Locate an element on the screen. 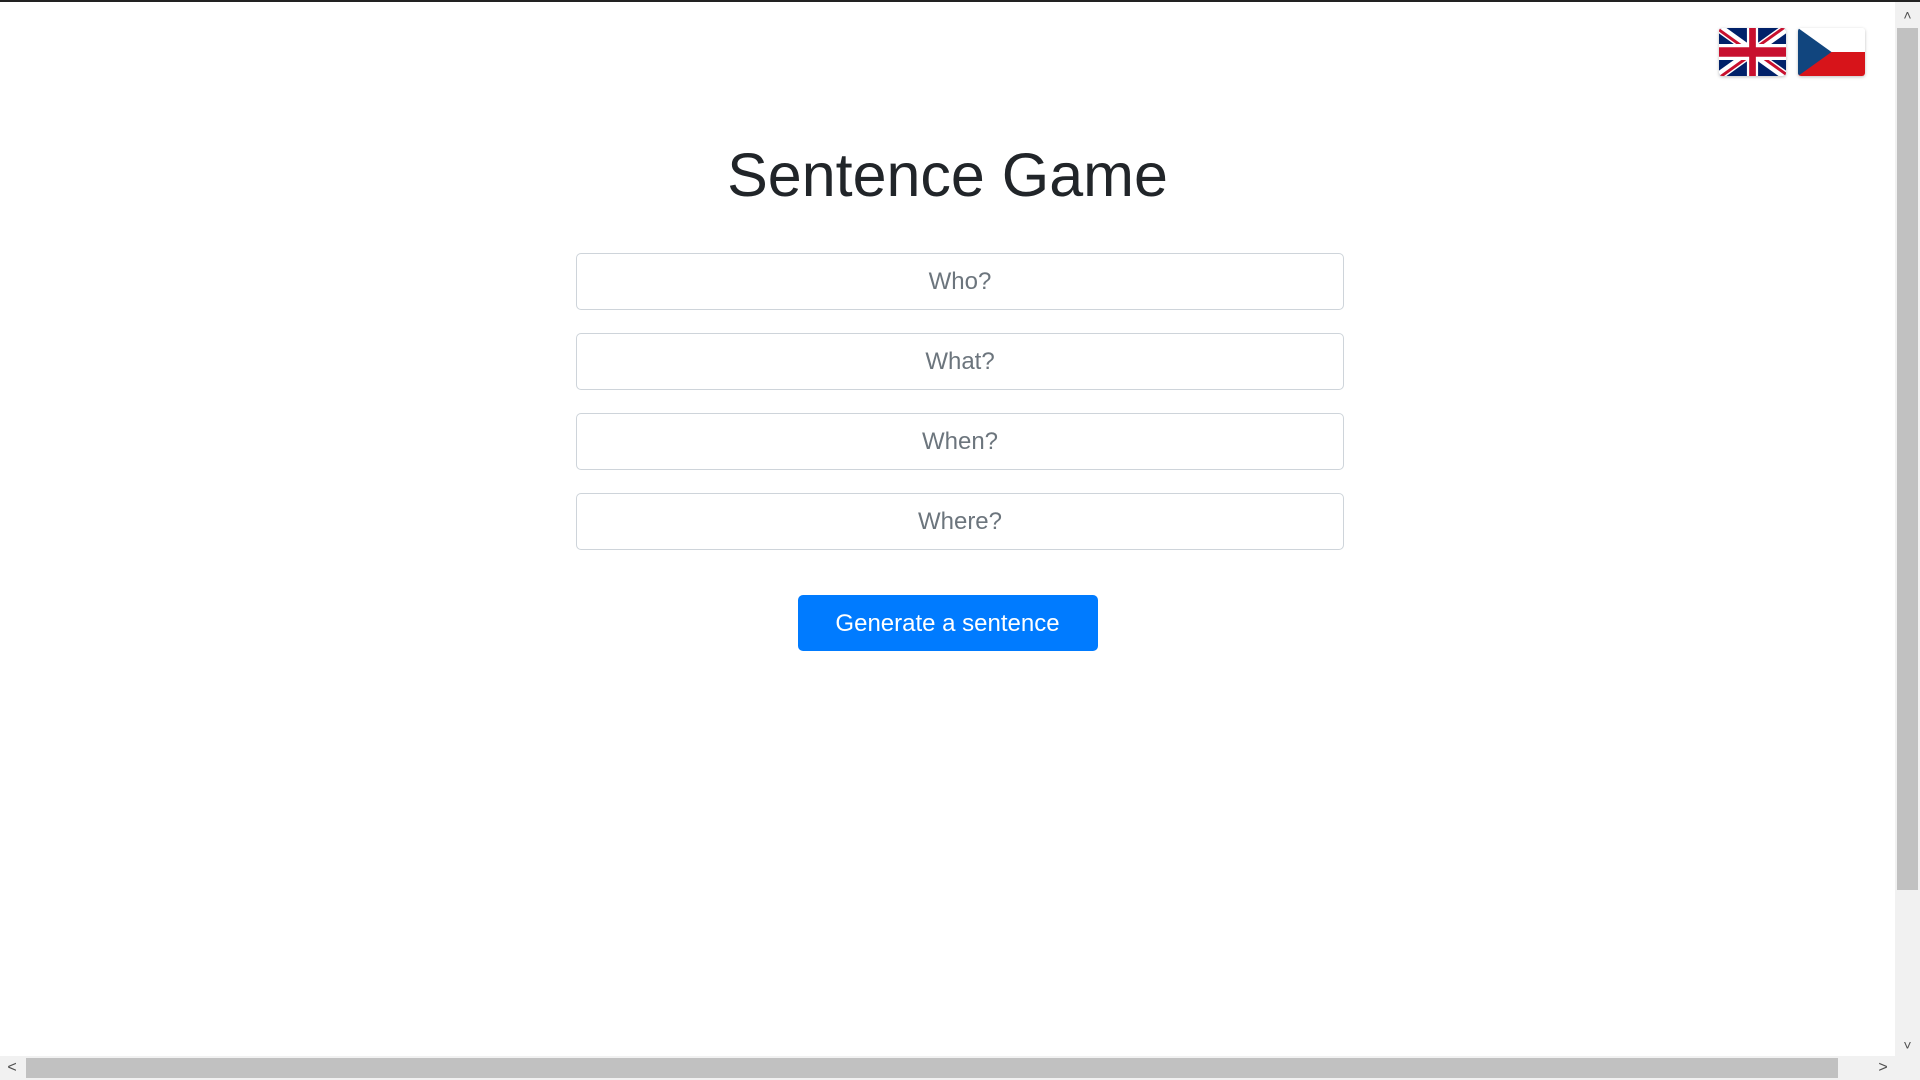  scroll-up-icon: ˄ is located at coordinates (1907, 15).